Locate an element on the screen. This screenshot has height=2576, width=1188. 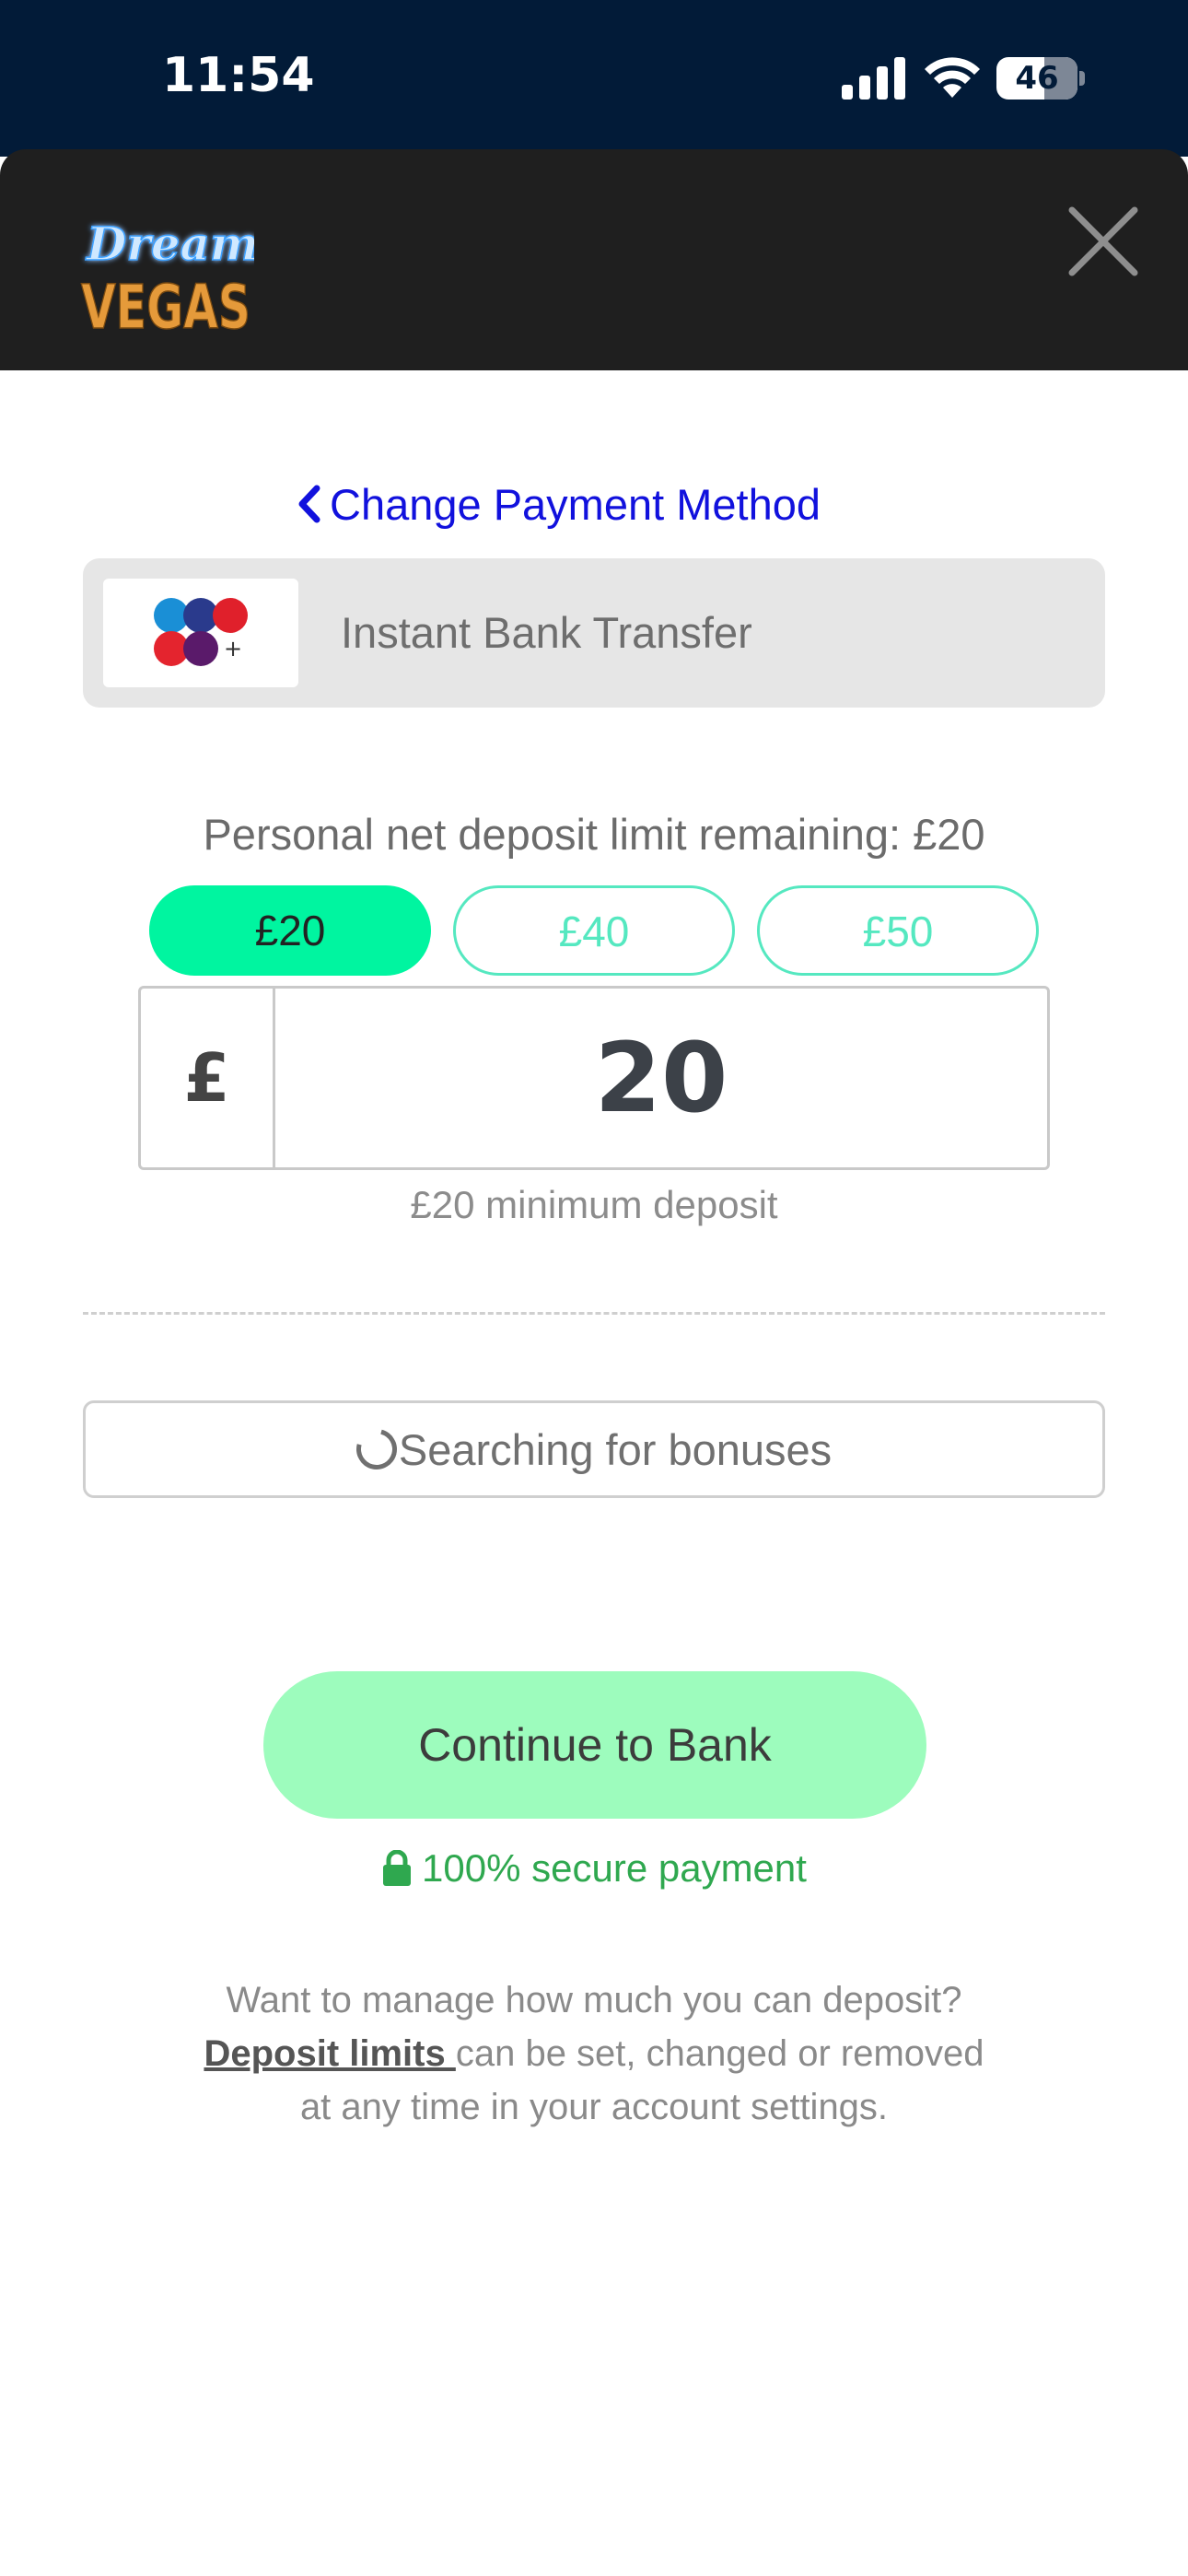
battery-icon: 46 is located at coordinates (1040, 78).